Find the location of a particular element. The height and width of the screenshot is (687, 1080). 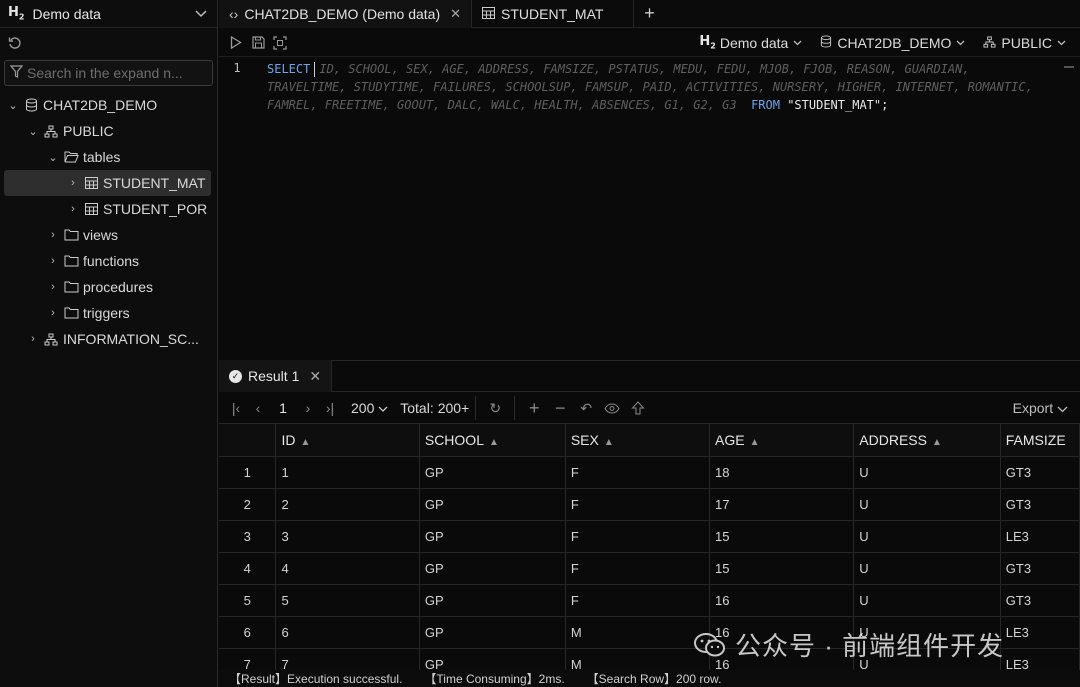

tab-result-1: ✓ Result 1 ✕ is located at coordinates (276, 376).